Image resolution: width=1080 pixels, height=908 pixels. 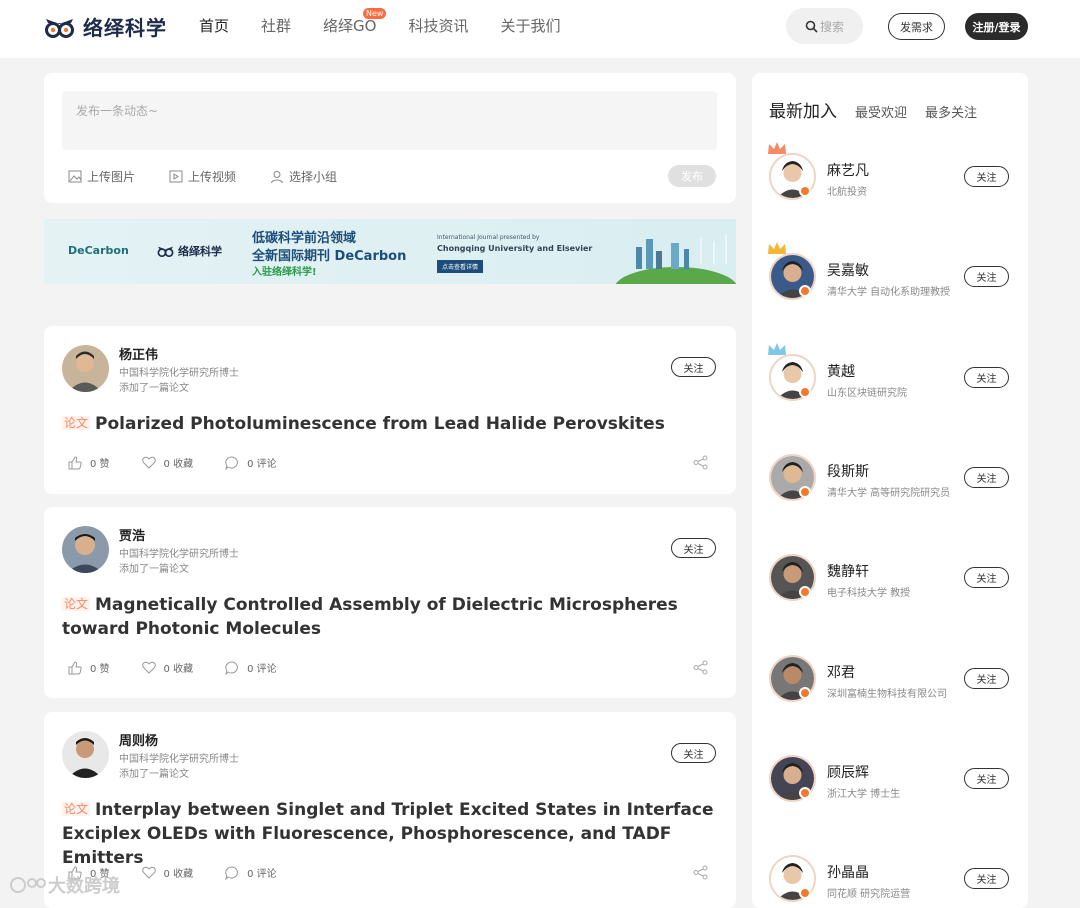 I want to click on owl-logo-icon, so click(x=165, y=251).